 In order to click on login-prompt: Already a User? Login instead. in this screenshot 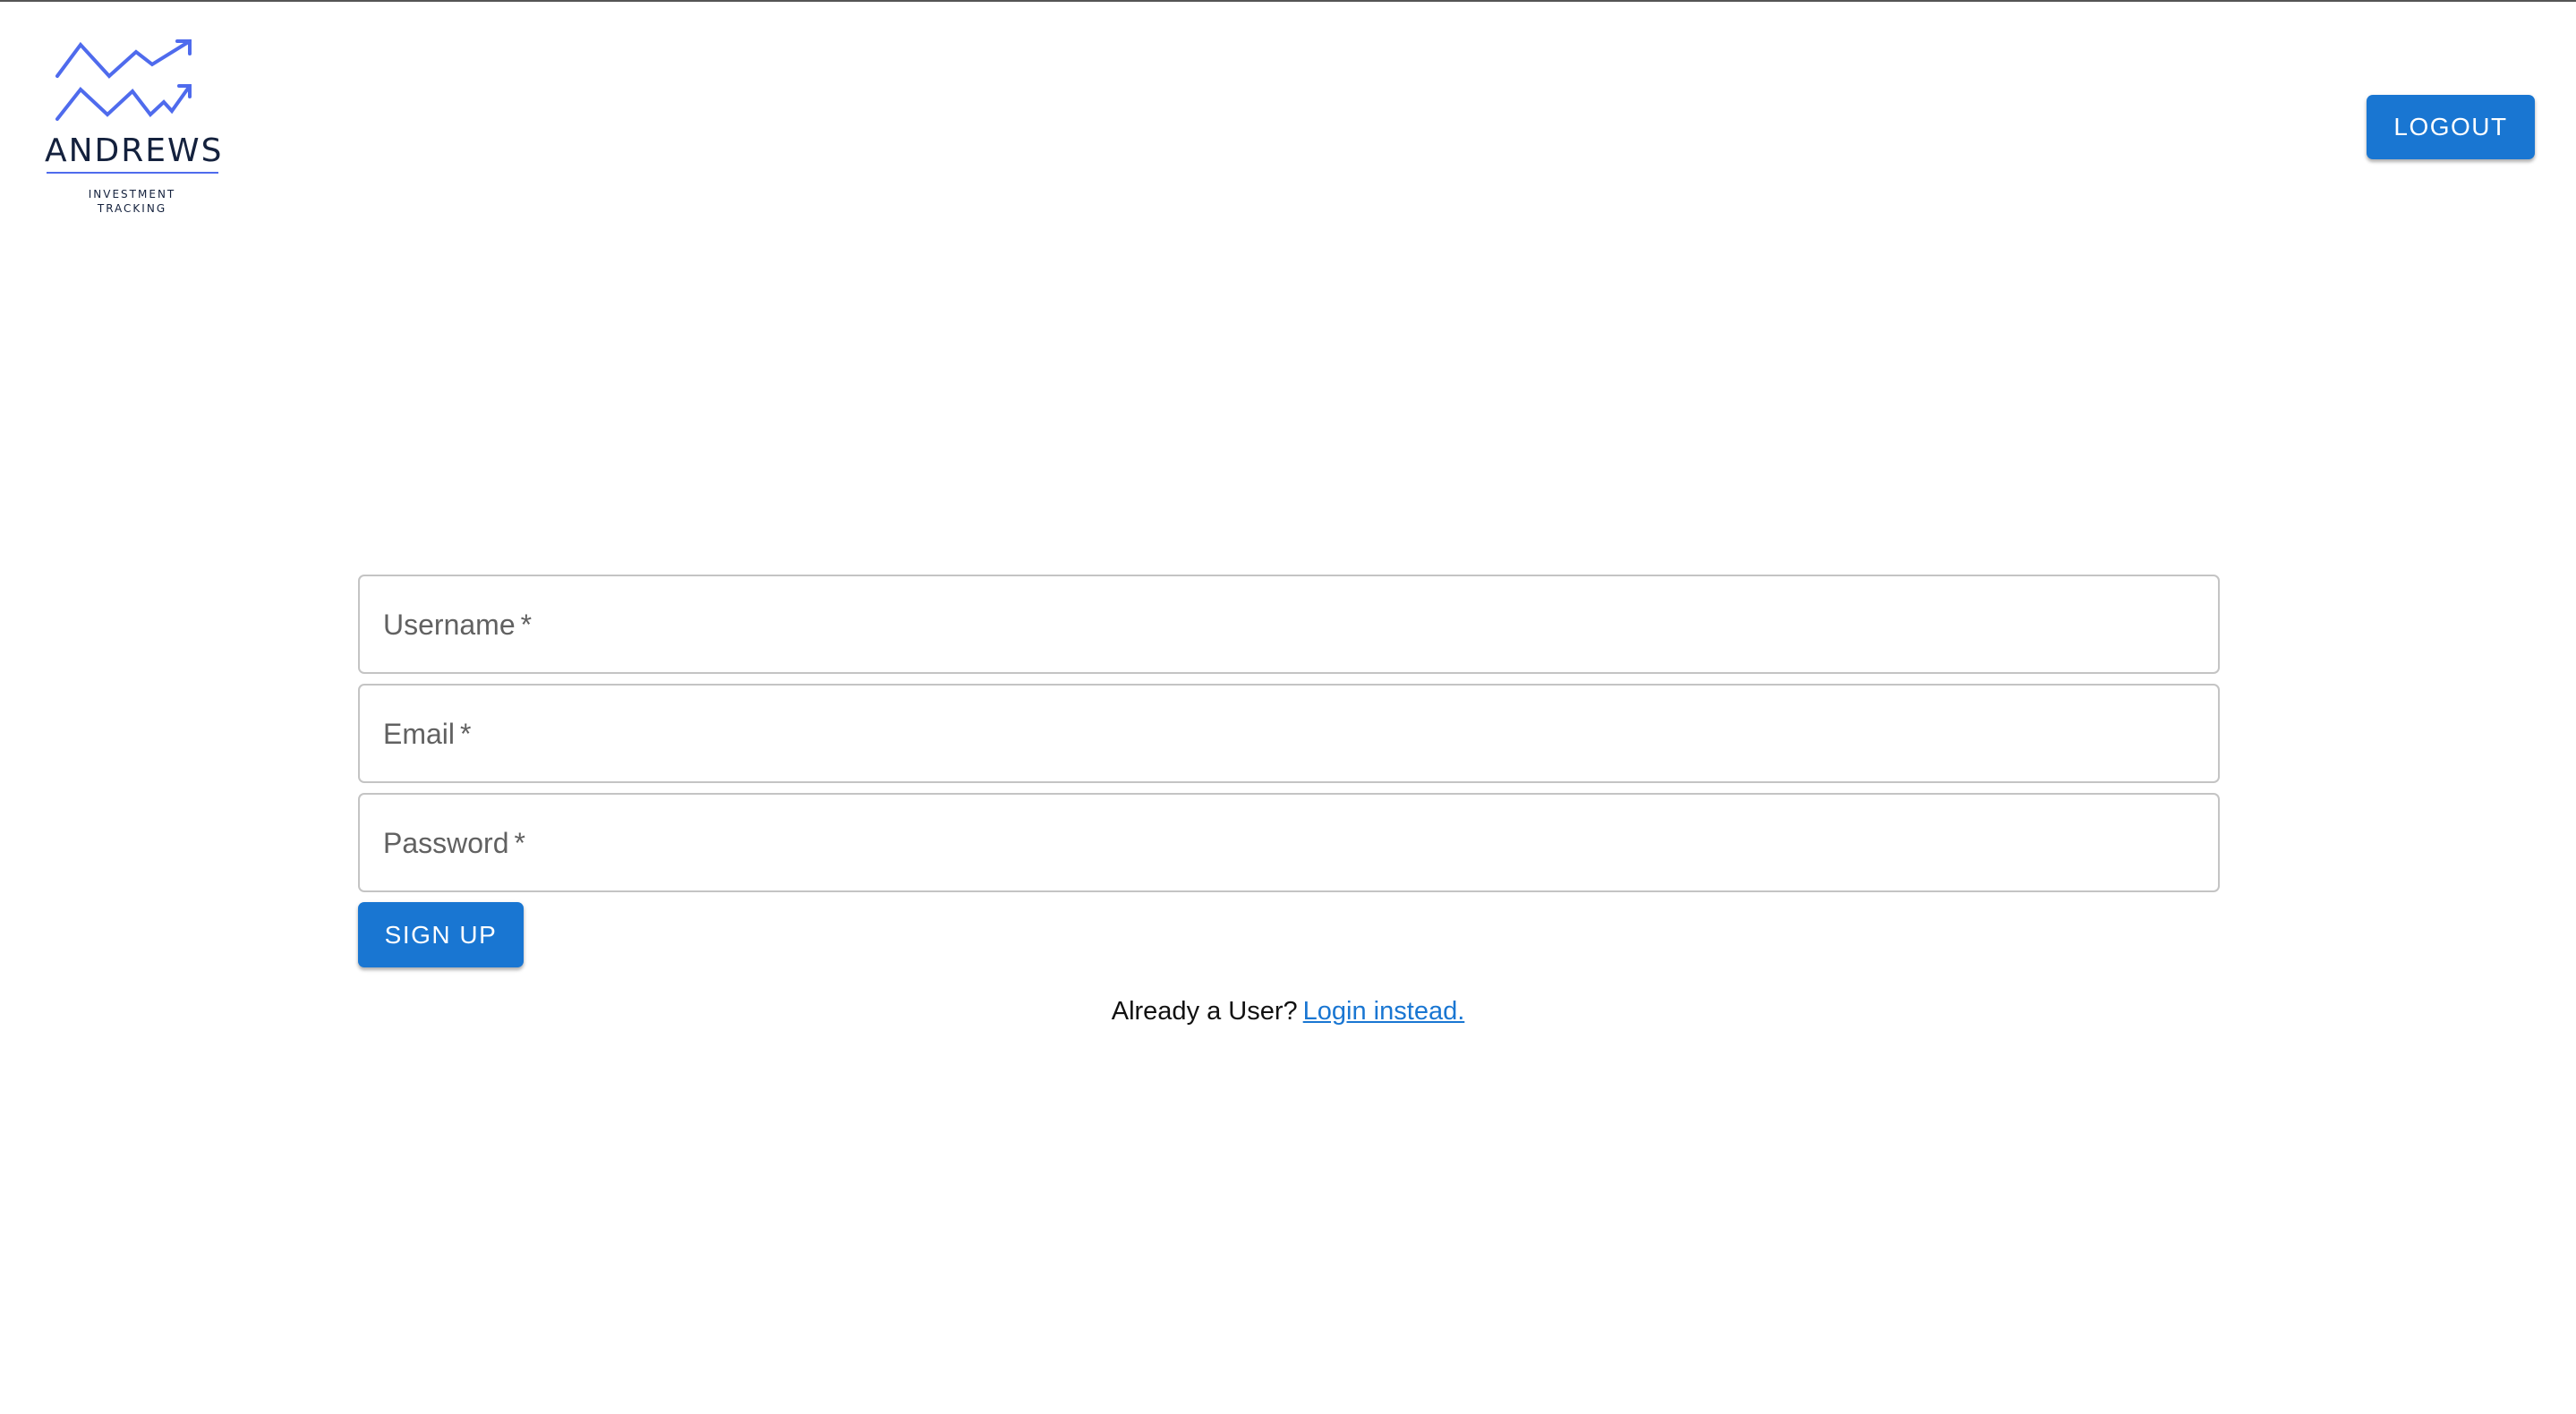, I will do `click(1288, 1011)`.